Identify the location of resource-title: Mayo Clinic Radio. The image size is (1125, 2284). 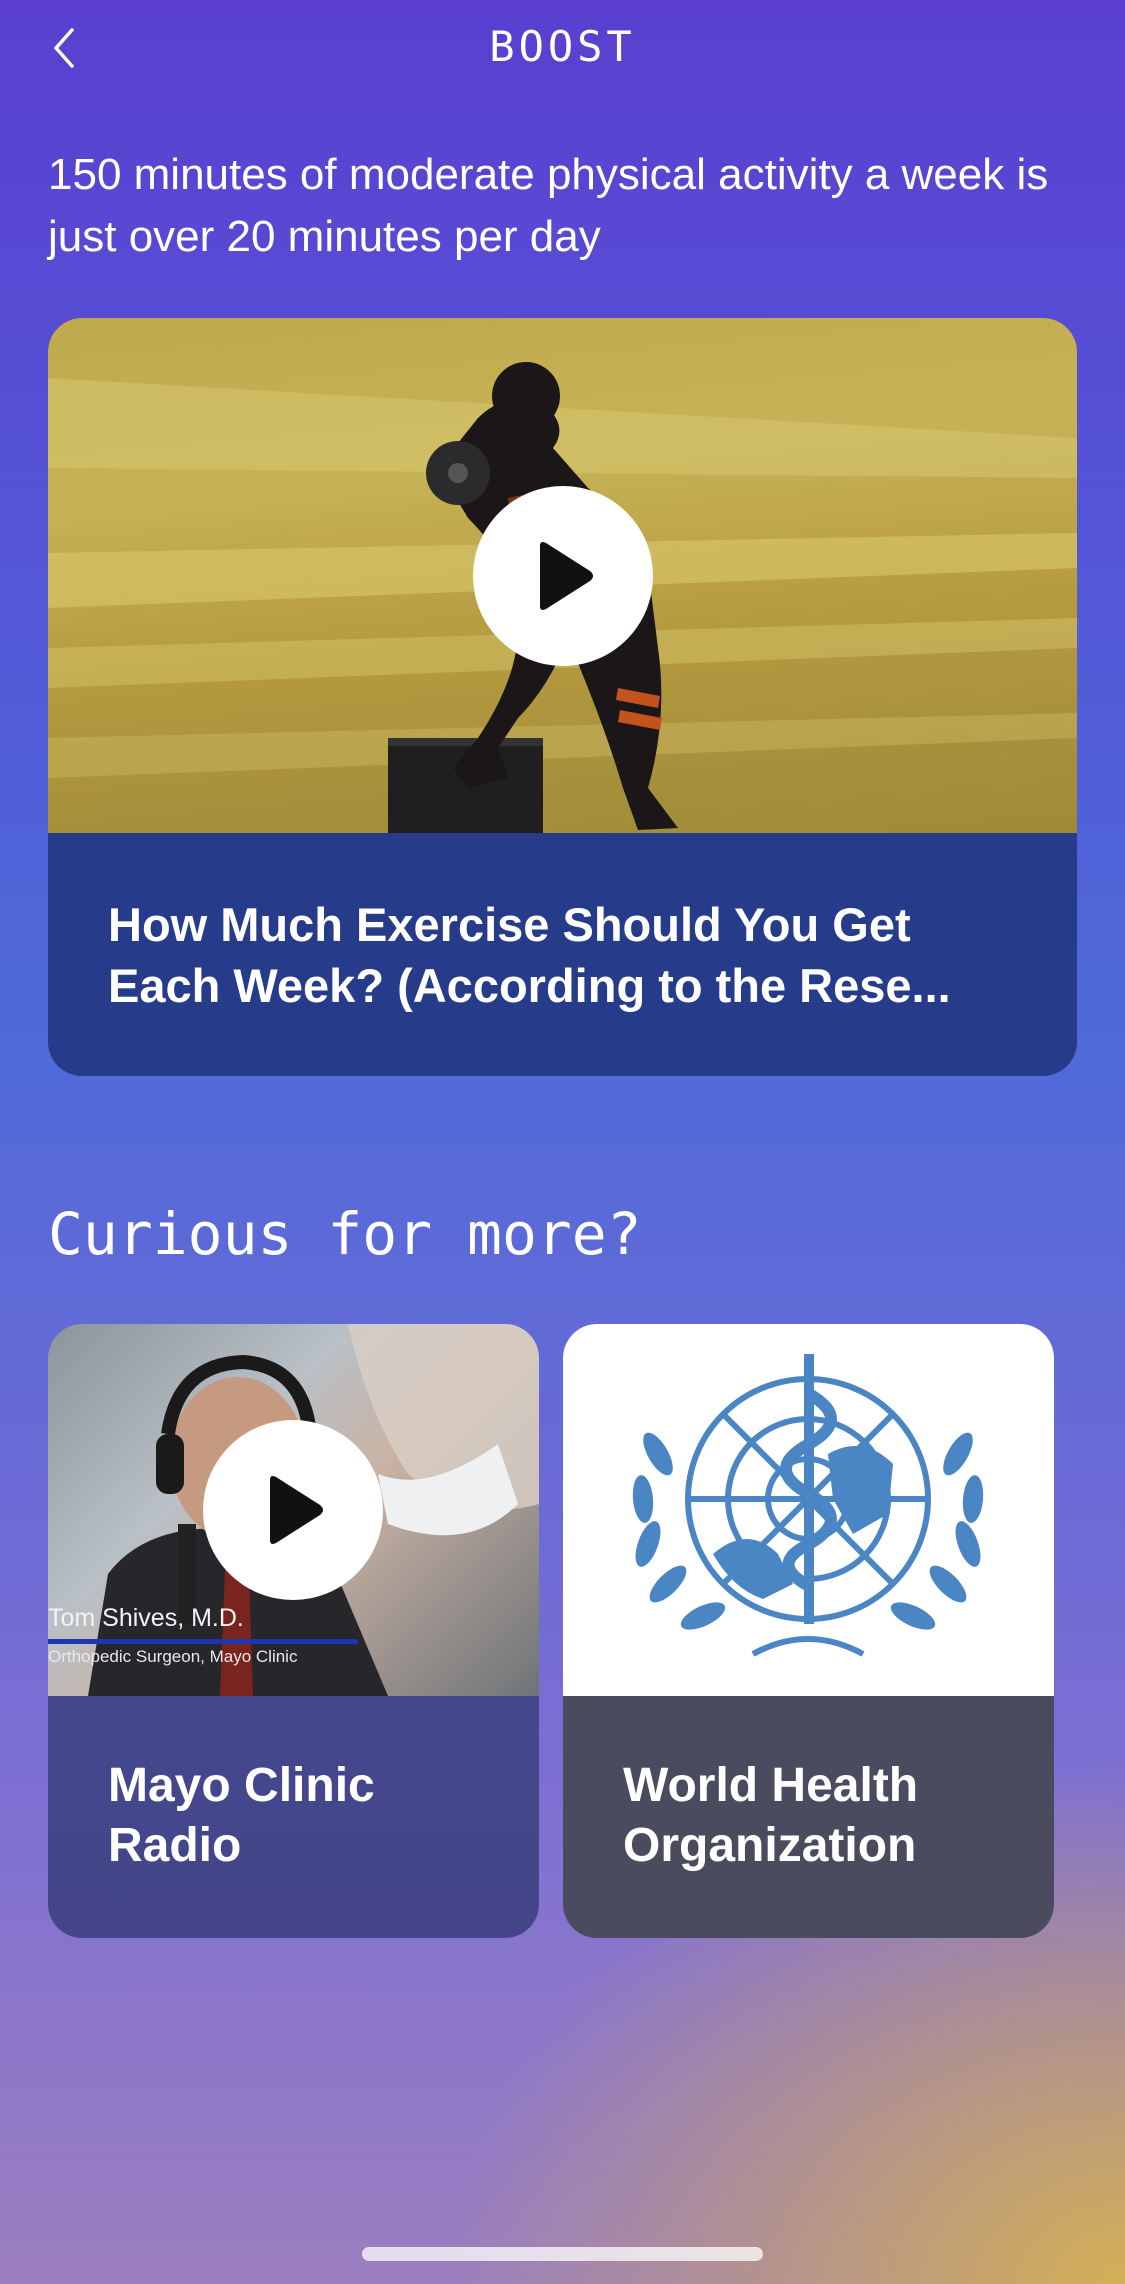
(241, 1815).